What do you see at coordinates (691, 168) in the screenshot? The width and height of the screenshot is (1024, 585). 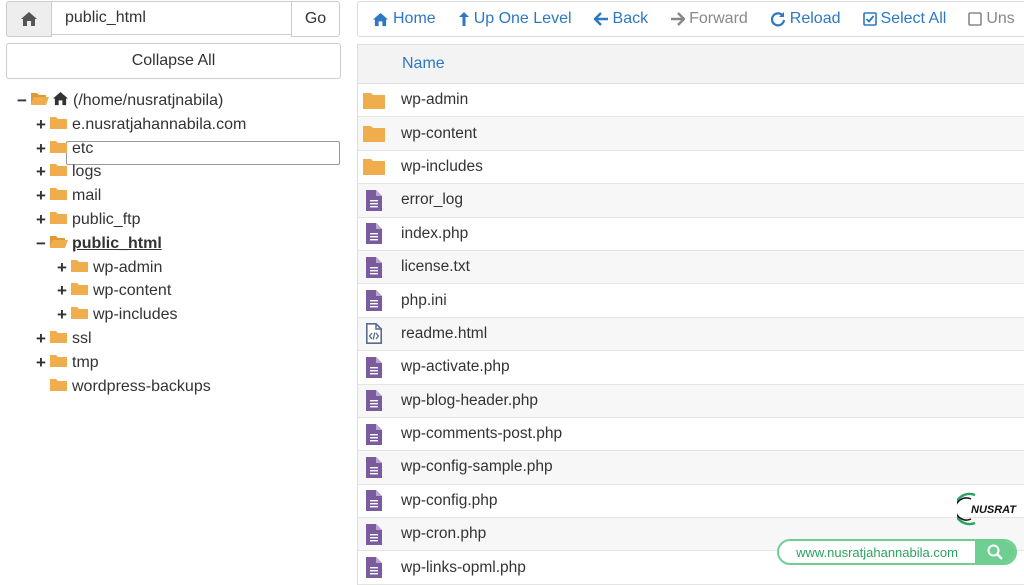 I see `table-row: wp-includes` at bounding box center [691, 168].